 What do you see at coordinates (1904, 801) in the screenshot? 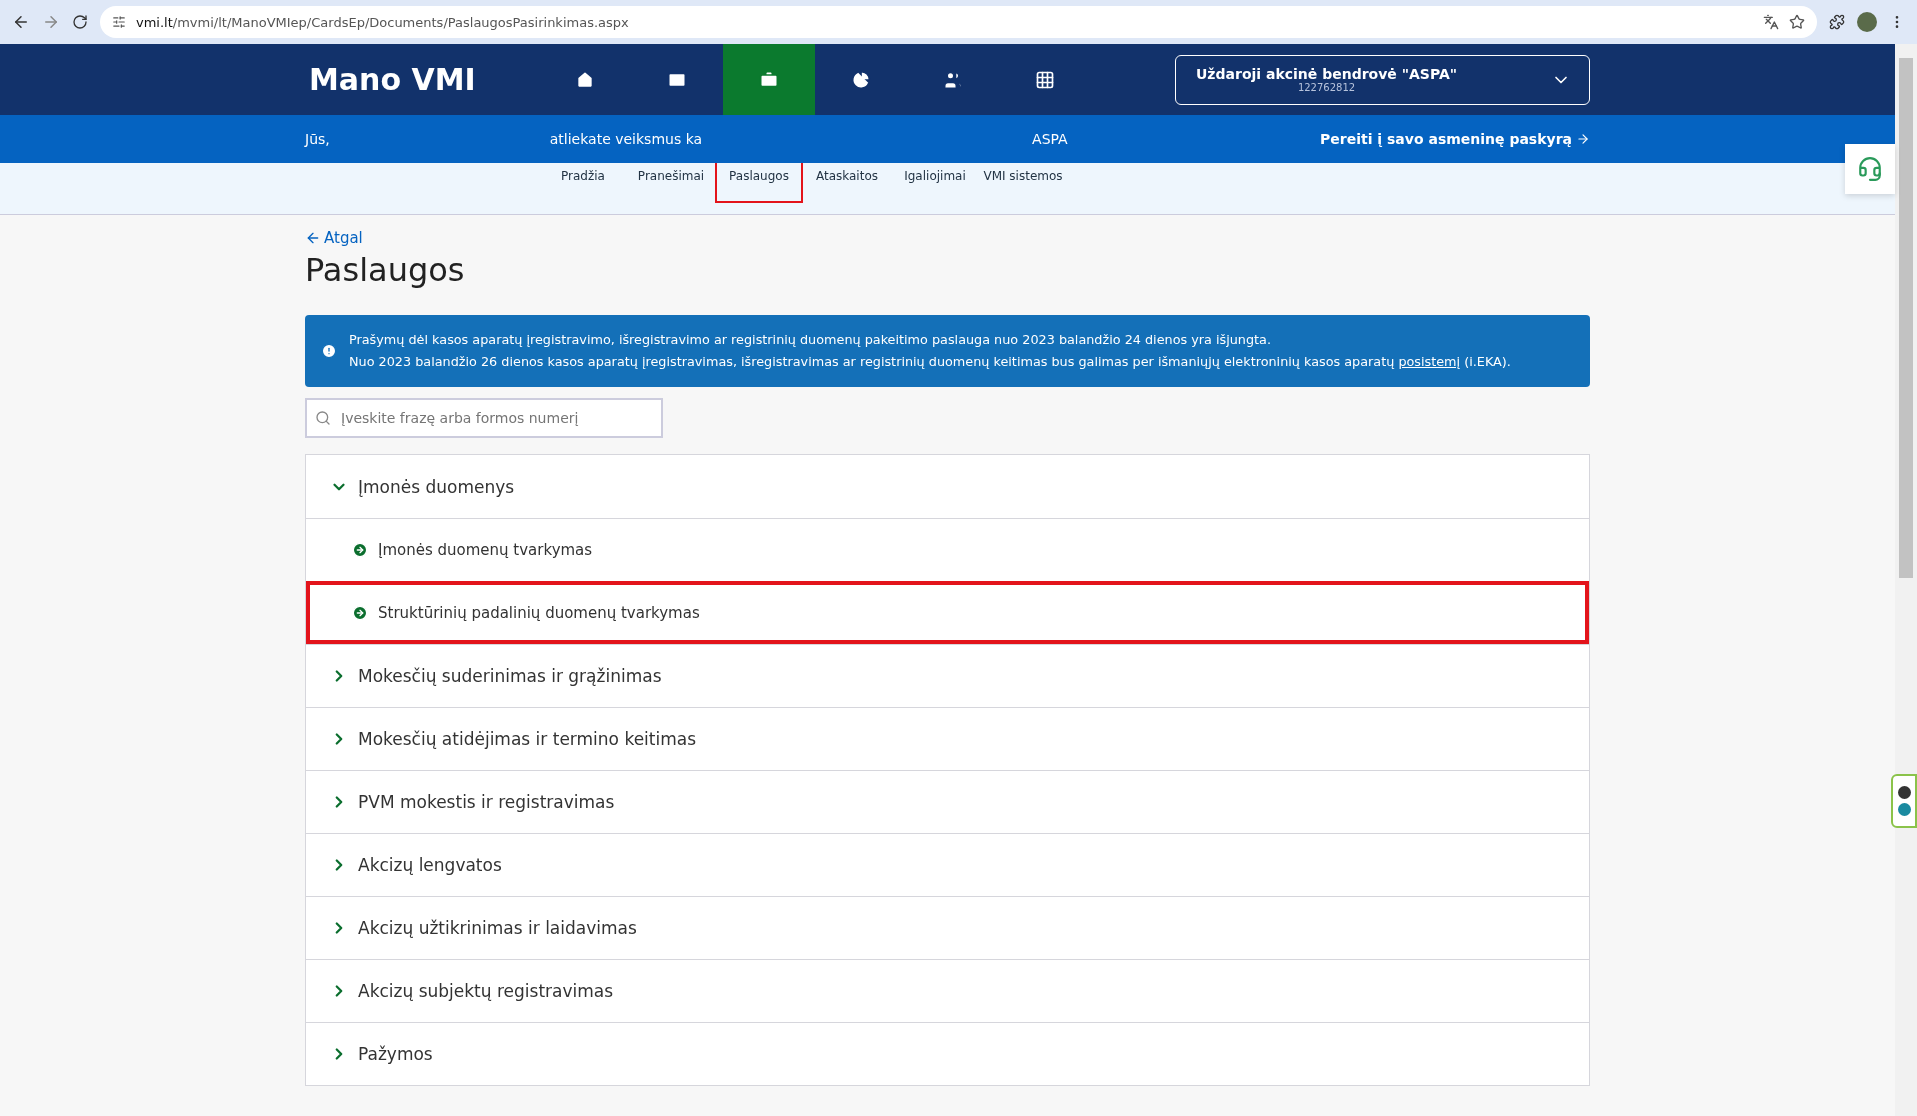
I see `extension-widget` at bounding box center [1904, 801].